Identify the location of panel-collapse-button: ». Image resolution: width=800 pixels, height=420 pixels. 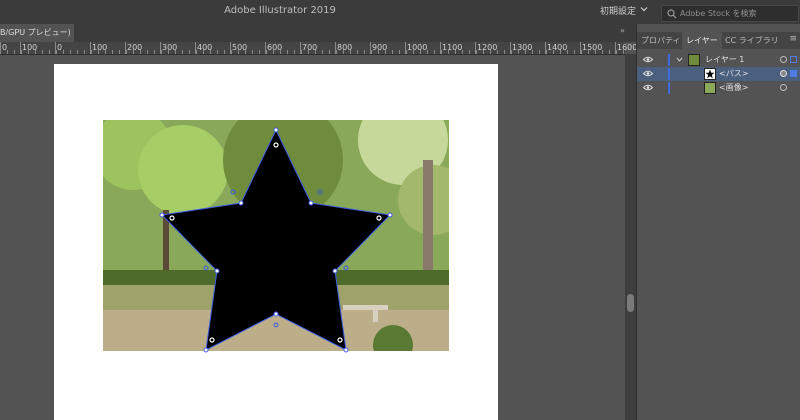
(622, 30).